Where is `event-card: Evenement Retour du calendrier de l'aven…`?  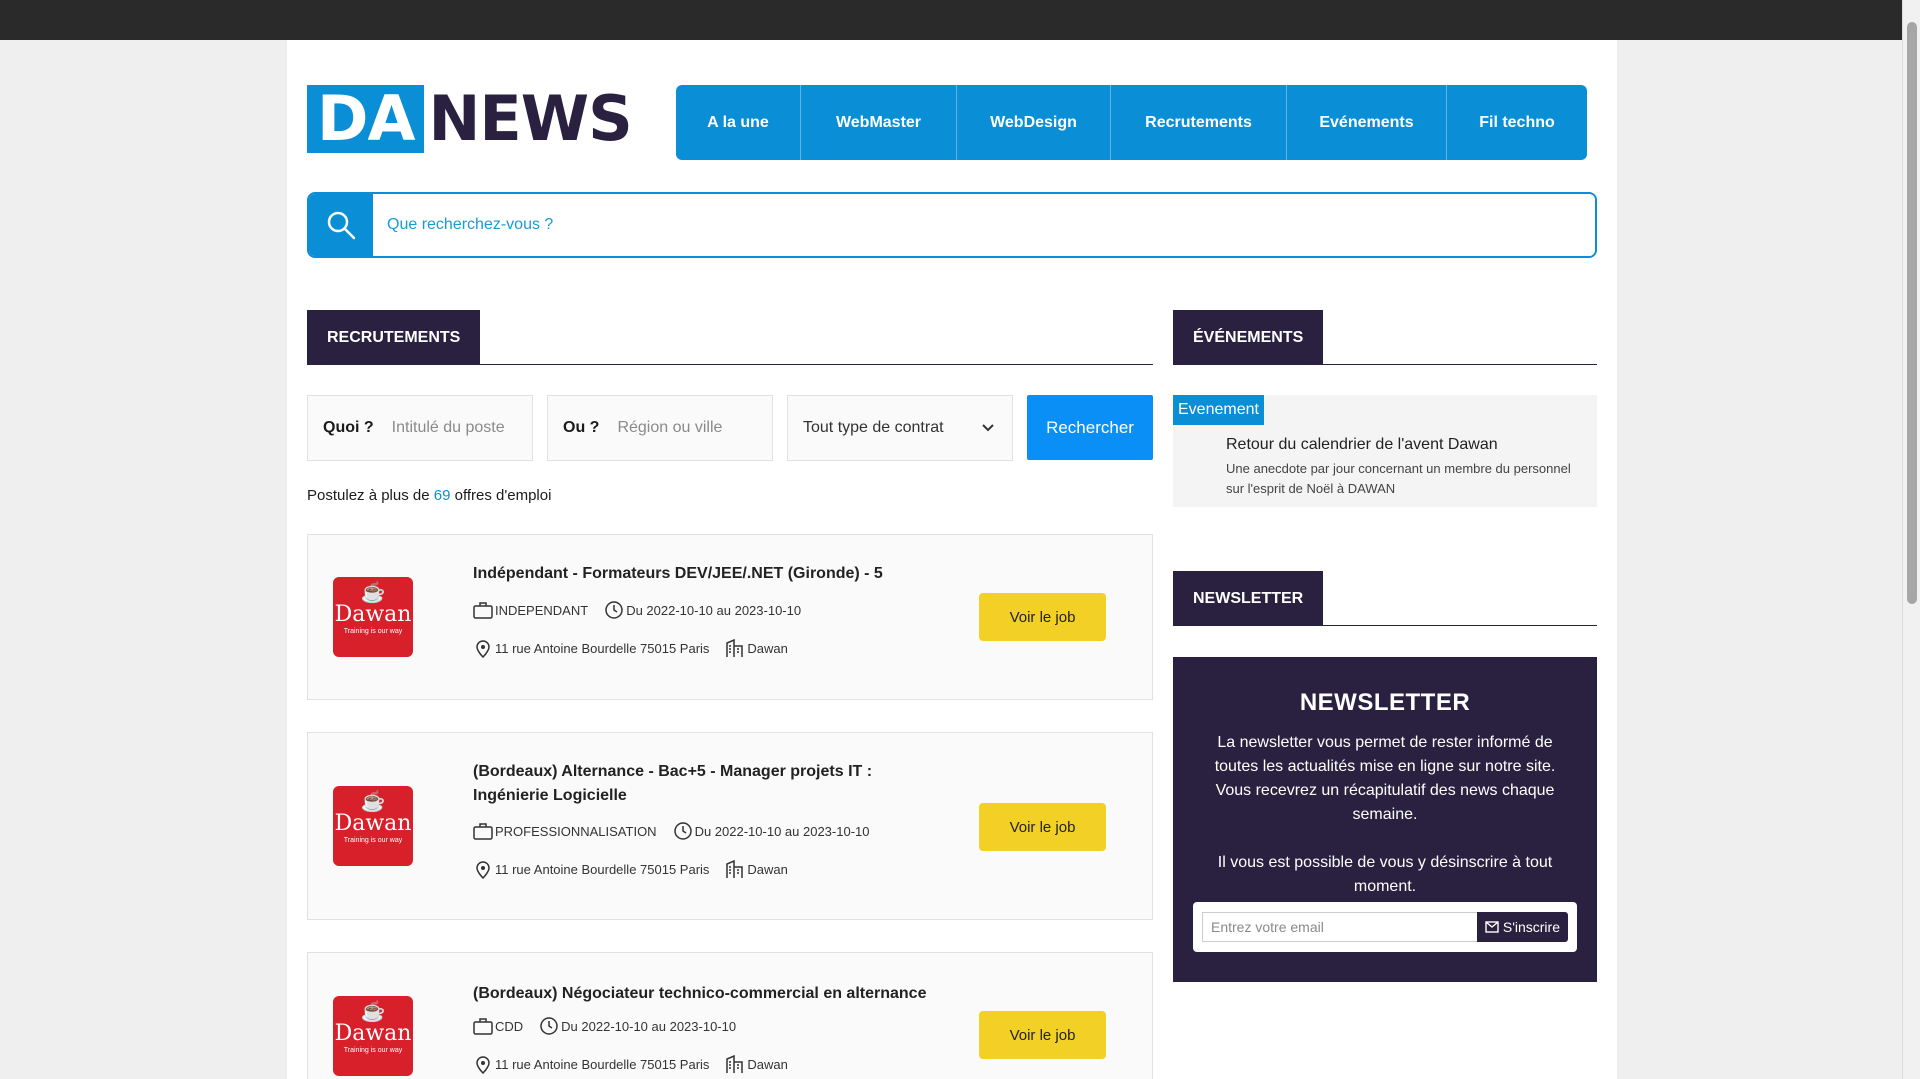 event-card: Evenement Retour du calendrier de l'aven… is located at coordinates (1385, 451).